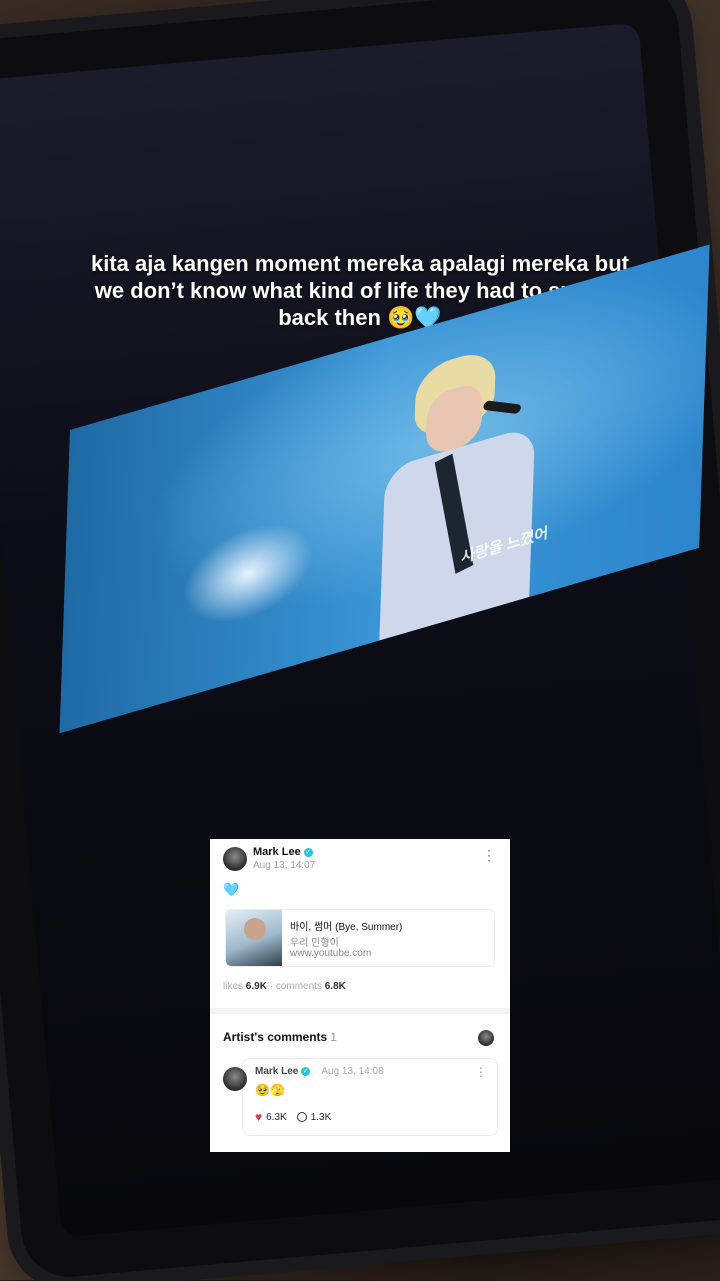  I want to click on artist-comments-title: Artist's comments 1, so click(280, 1037).